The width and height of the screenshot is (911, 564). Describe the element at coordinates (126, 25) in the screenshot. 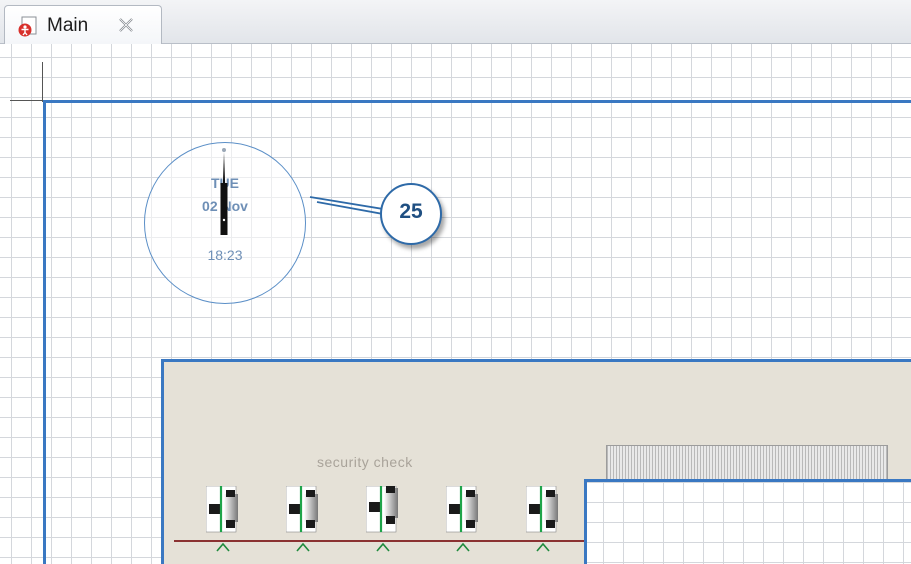

I see `close-icon` at that location.